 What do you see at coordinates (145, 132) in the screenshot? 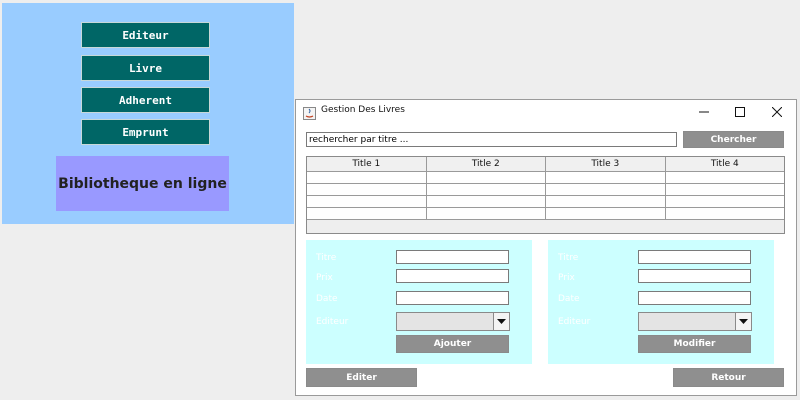
I see `emprunt-button: Emprunt` at bounding box center [145, 132].